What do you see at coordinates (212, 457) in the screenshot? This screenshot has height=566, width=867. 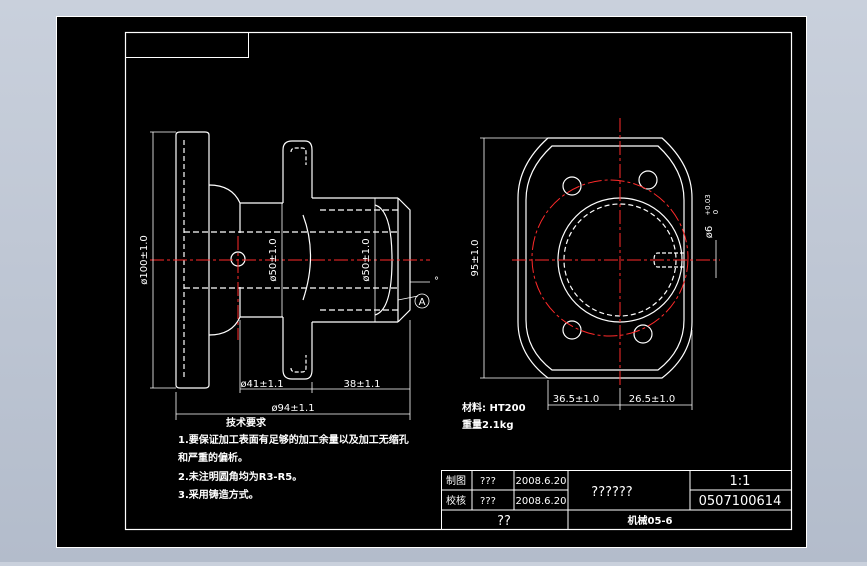 I see `notes-line1b: 和严重的偏析。` at bounding box center [212, 457].